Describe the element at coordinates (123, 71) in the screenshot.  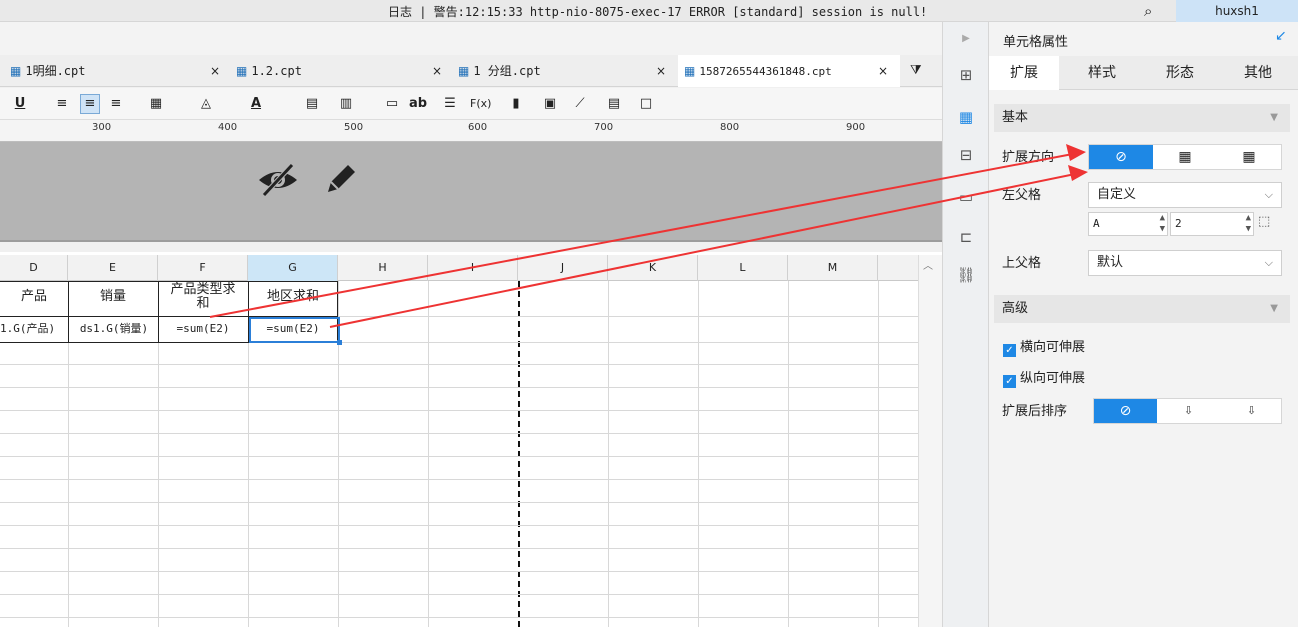
I see `tab-1mingxi: ▦ 1明细.cpt ×` at that location.